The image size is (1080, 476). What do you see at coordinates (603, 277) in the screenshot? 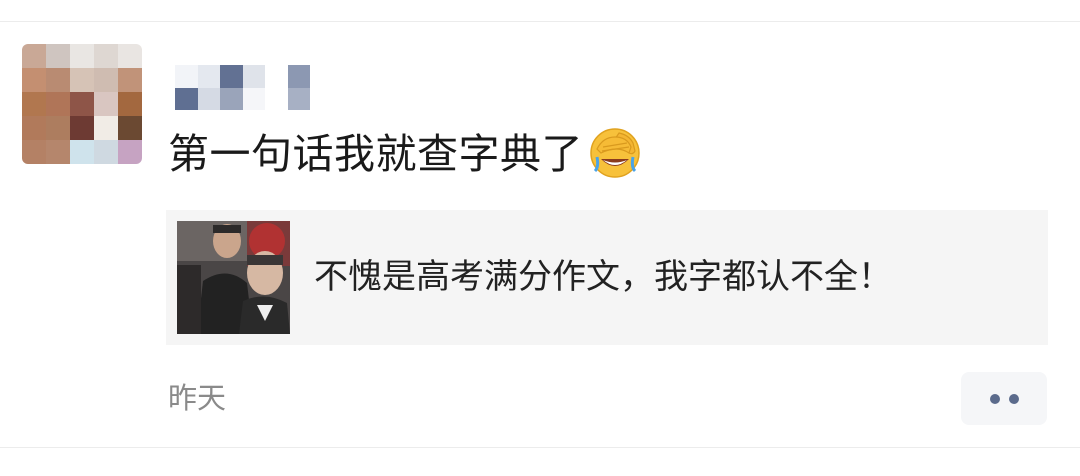
I see `shared-link-title: 不愧是高考满分作文，我字都认不全！` at bounding box center [603, 277].